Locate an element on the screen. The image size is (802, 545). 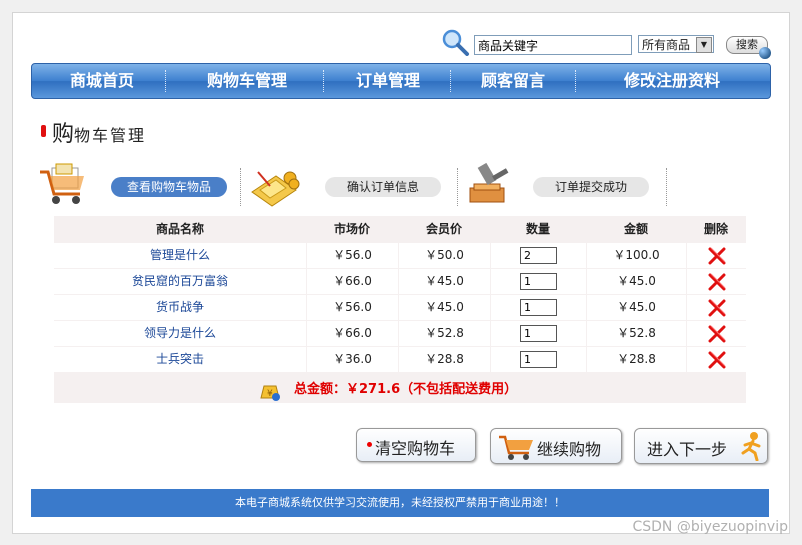
chevron-down-icon: ▼ is located at coordinates (704, 45).